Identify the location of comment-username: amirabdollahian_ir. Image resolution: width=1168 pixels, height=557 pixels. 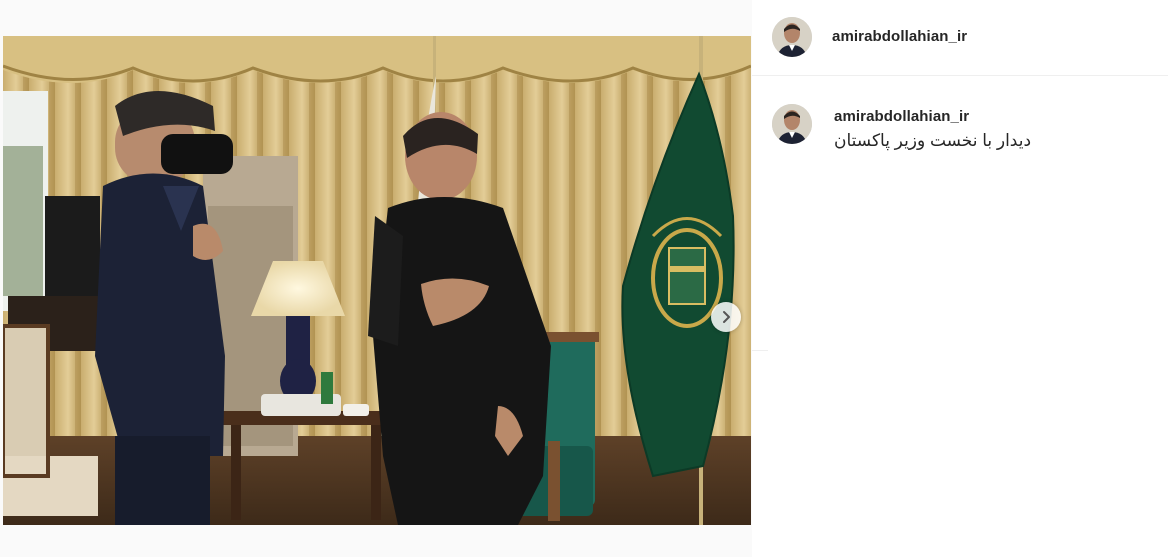
(901, 116).